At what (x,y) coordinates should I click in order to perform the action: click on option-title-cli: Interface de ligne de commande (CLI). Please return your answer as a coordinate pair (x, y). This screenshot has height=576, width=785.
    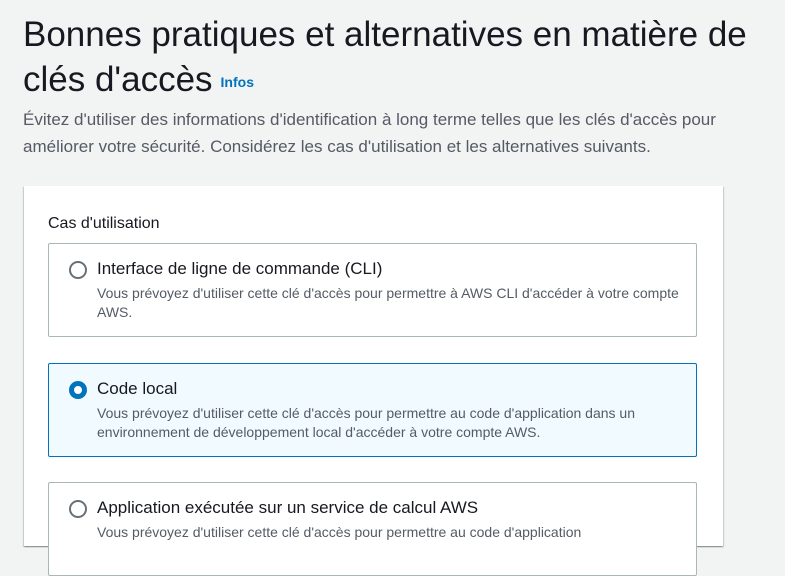
    Looking at the image, I should click on (240, 268).